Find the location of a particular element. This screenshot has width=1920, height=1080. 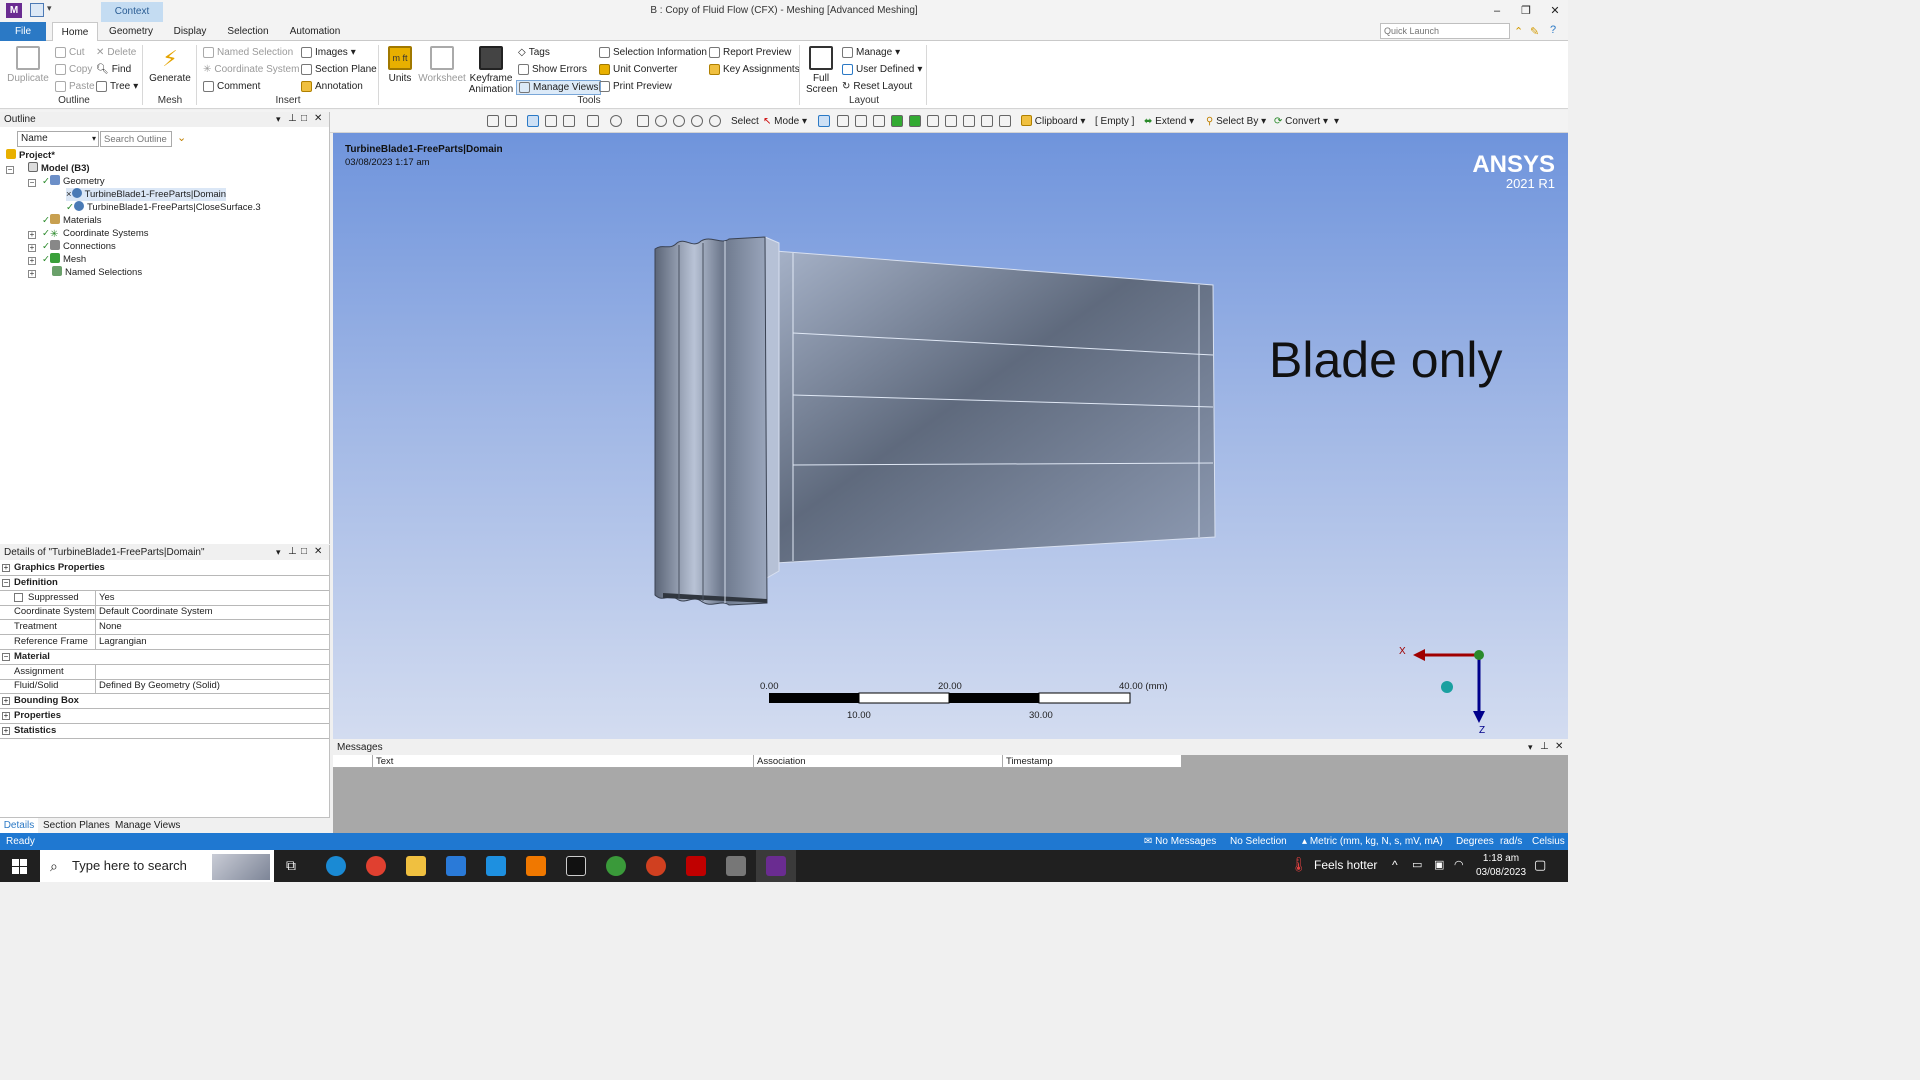

keyframe-animation-button: Keyframe Animation is located at coordinates (491, 70).